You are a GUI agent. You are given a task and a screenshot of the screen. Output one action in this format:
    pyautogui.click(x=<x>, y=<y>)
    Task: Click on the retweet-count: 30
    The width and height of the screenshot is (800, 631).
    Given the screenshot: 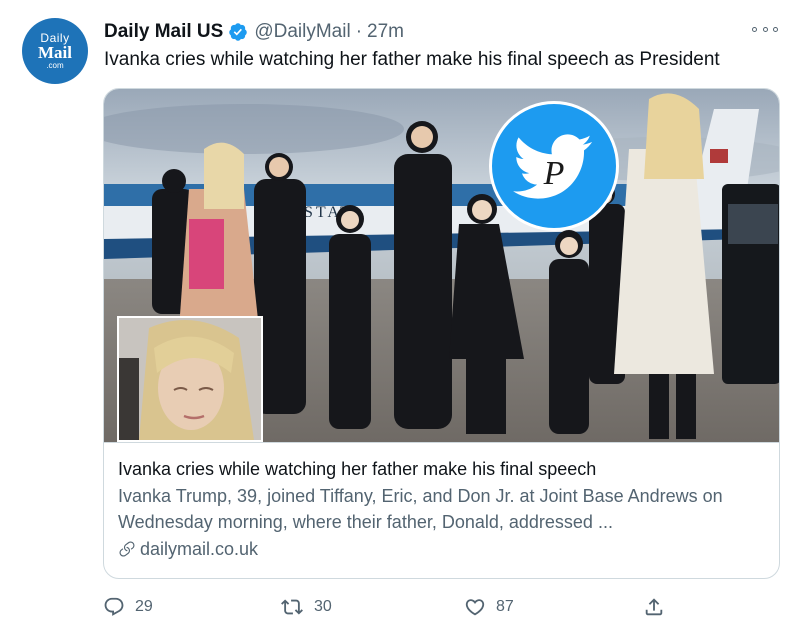 What is the action you would take?
    pyautogui.click(x=323, y=606)
    